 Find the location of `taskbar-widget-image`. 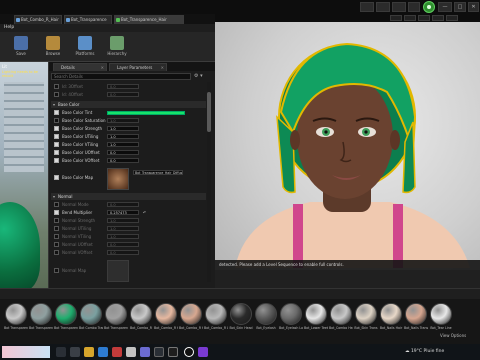

taskbar-widget-image is located at coordinates (26, 352).